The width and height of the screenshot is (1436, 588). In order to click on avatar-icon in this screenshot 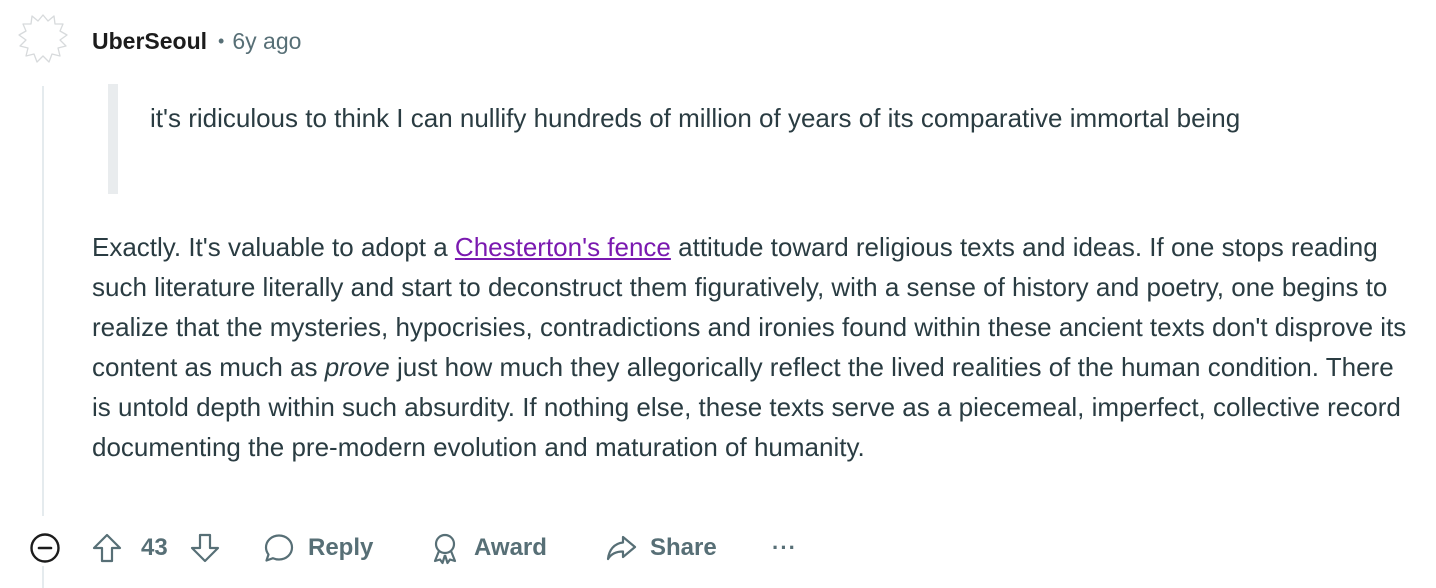, I will do `click(43, 39)`.